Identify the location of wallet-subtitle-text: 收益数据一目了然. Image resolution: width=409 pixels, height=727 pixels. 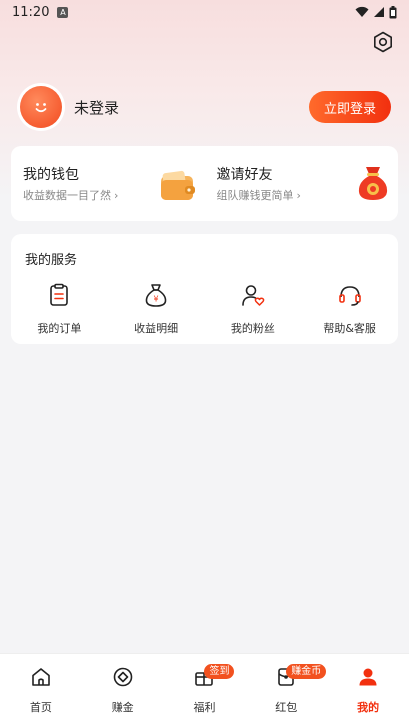
(67, 195).